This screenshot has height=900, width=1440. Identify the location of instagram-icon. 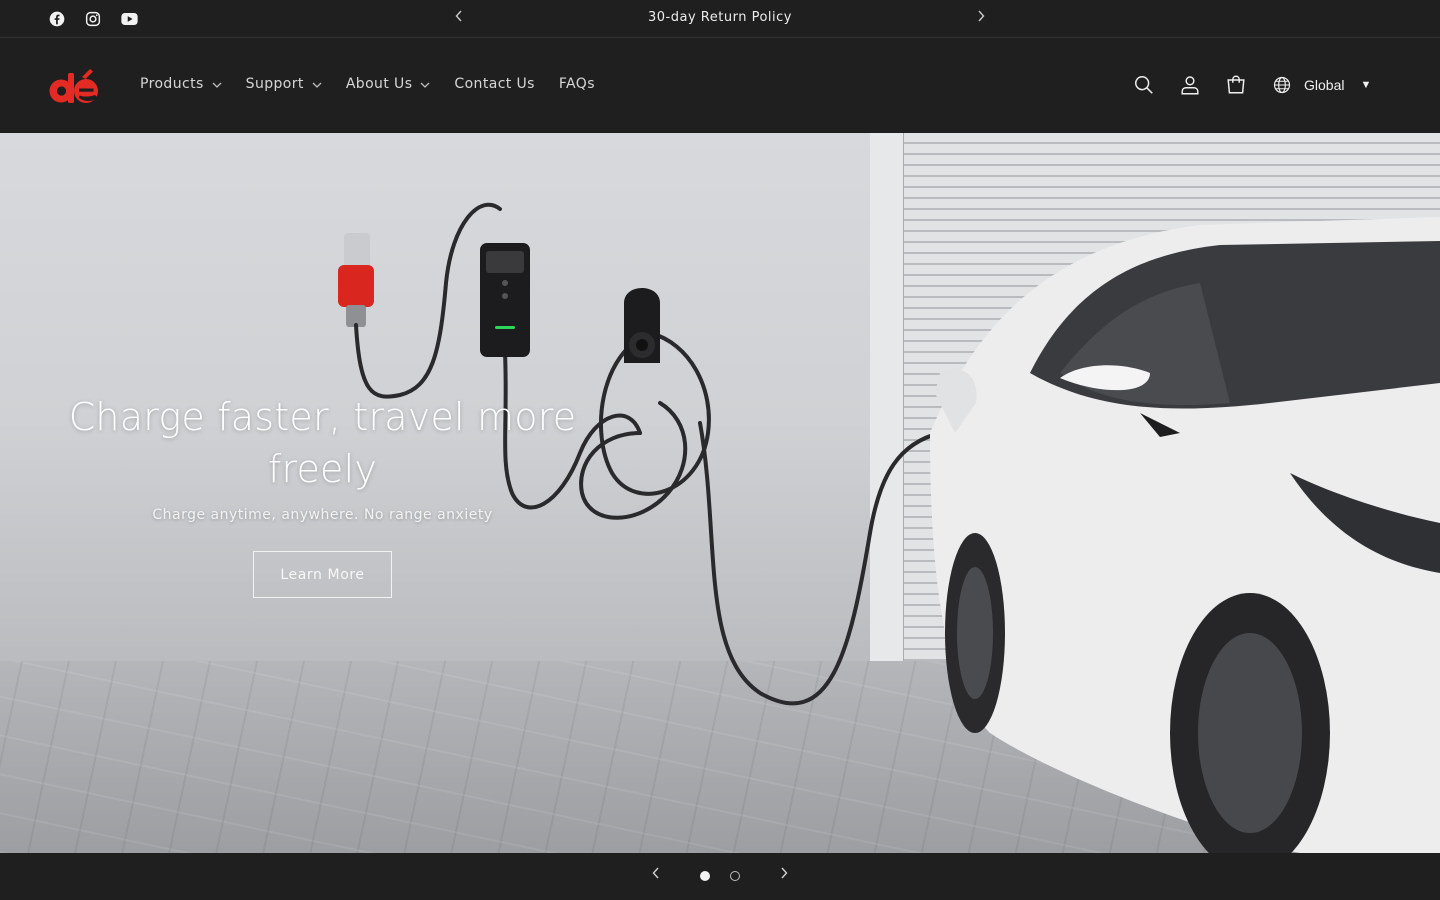
(93, 19).